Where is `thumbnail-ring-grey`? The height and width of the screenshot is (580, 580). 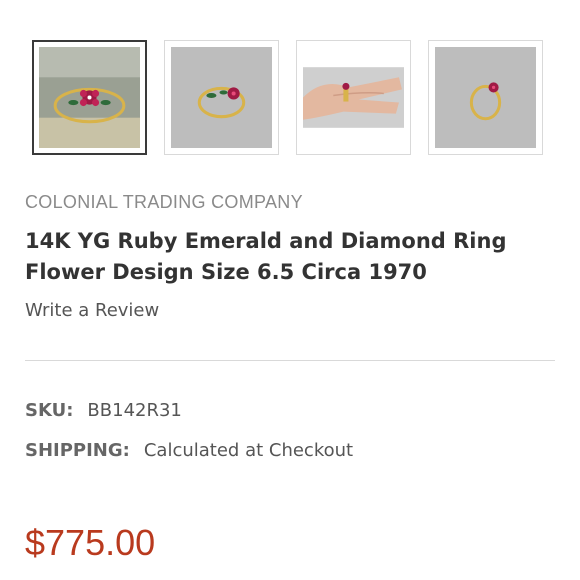 thumbnail-ring-grey is located at coordinates (221, 97).